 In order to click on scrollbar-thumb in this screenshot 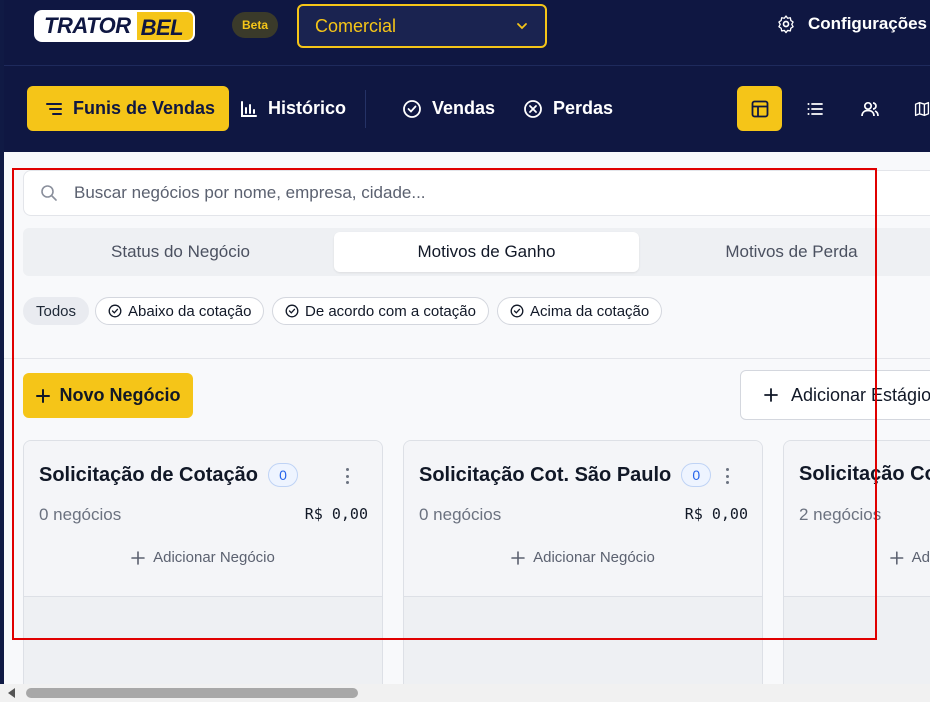, I will do `click(192, 693)`.